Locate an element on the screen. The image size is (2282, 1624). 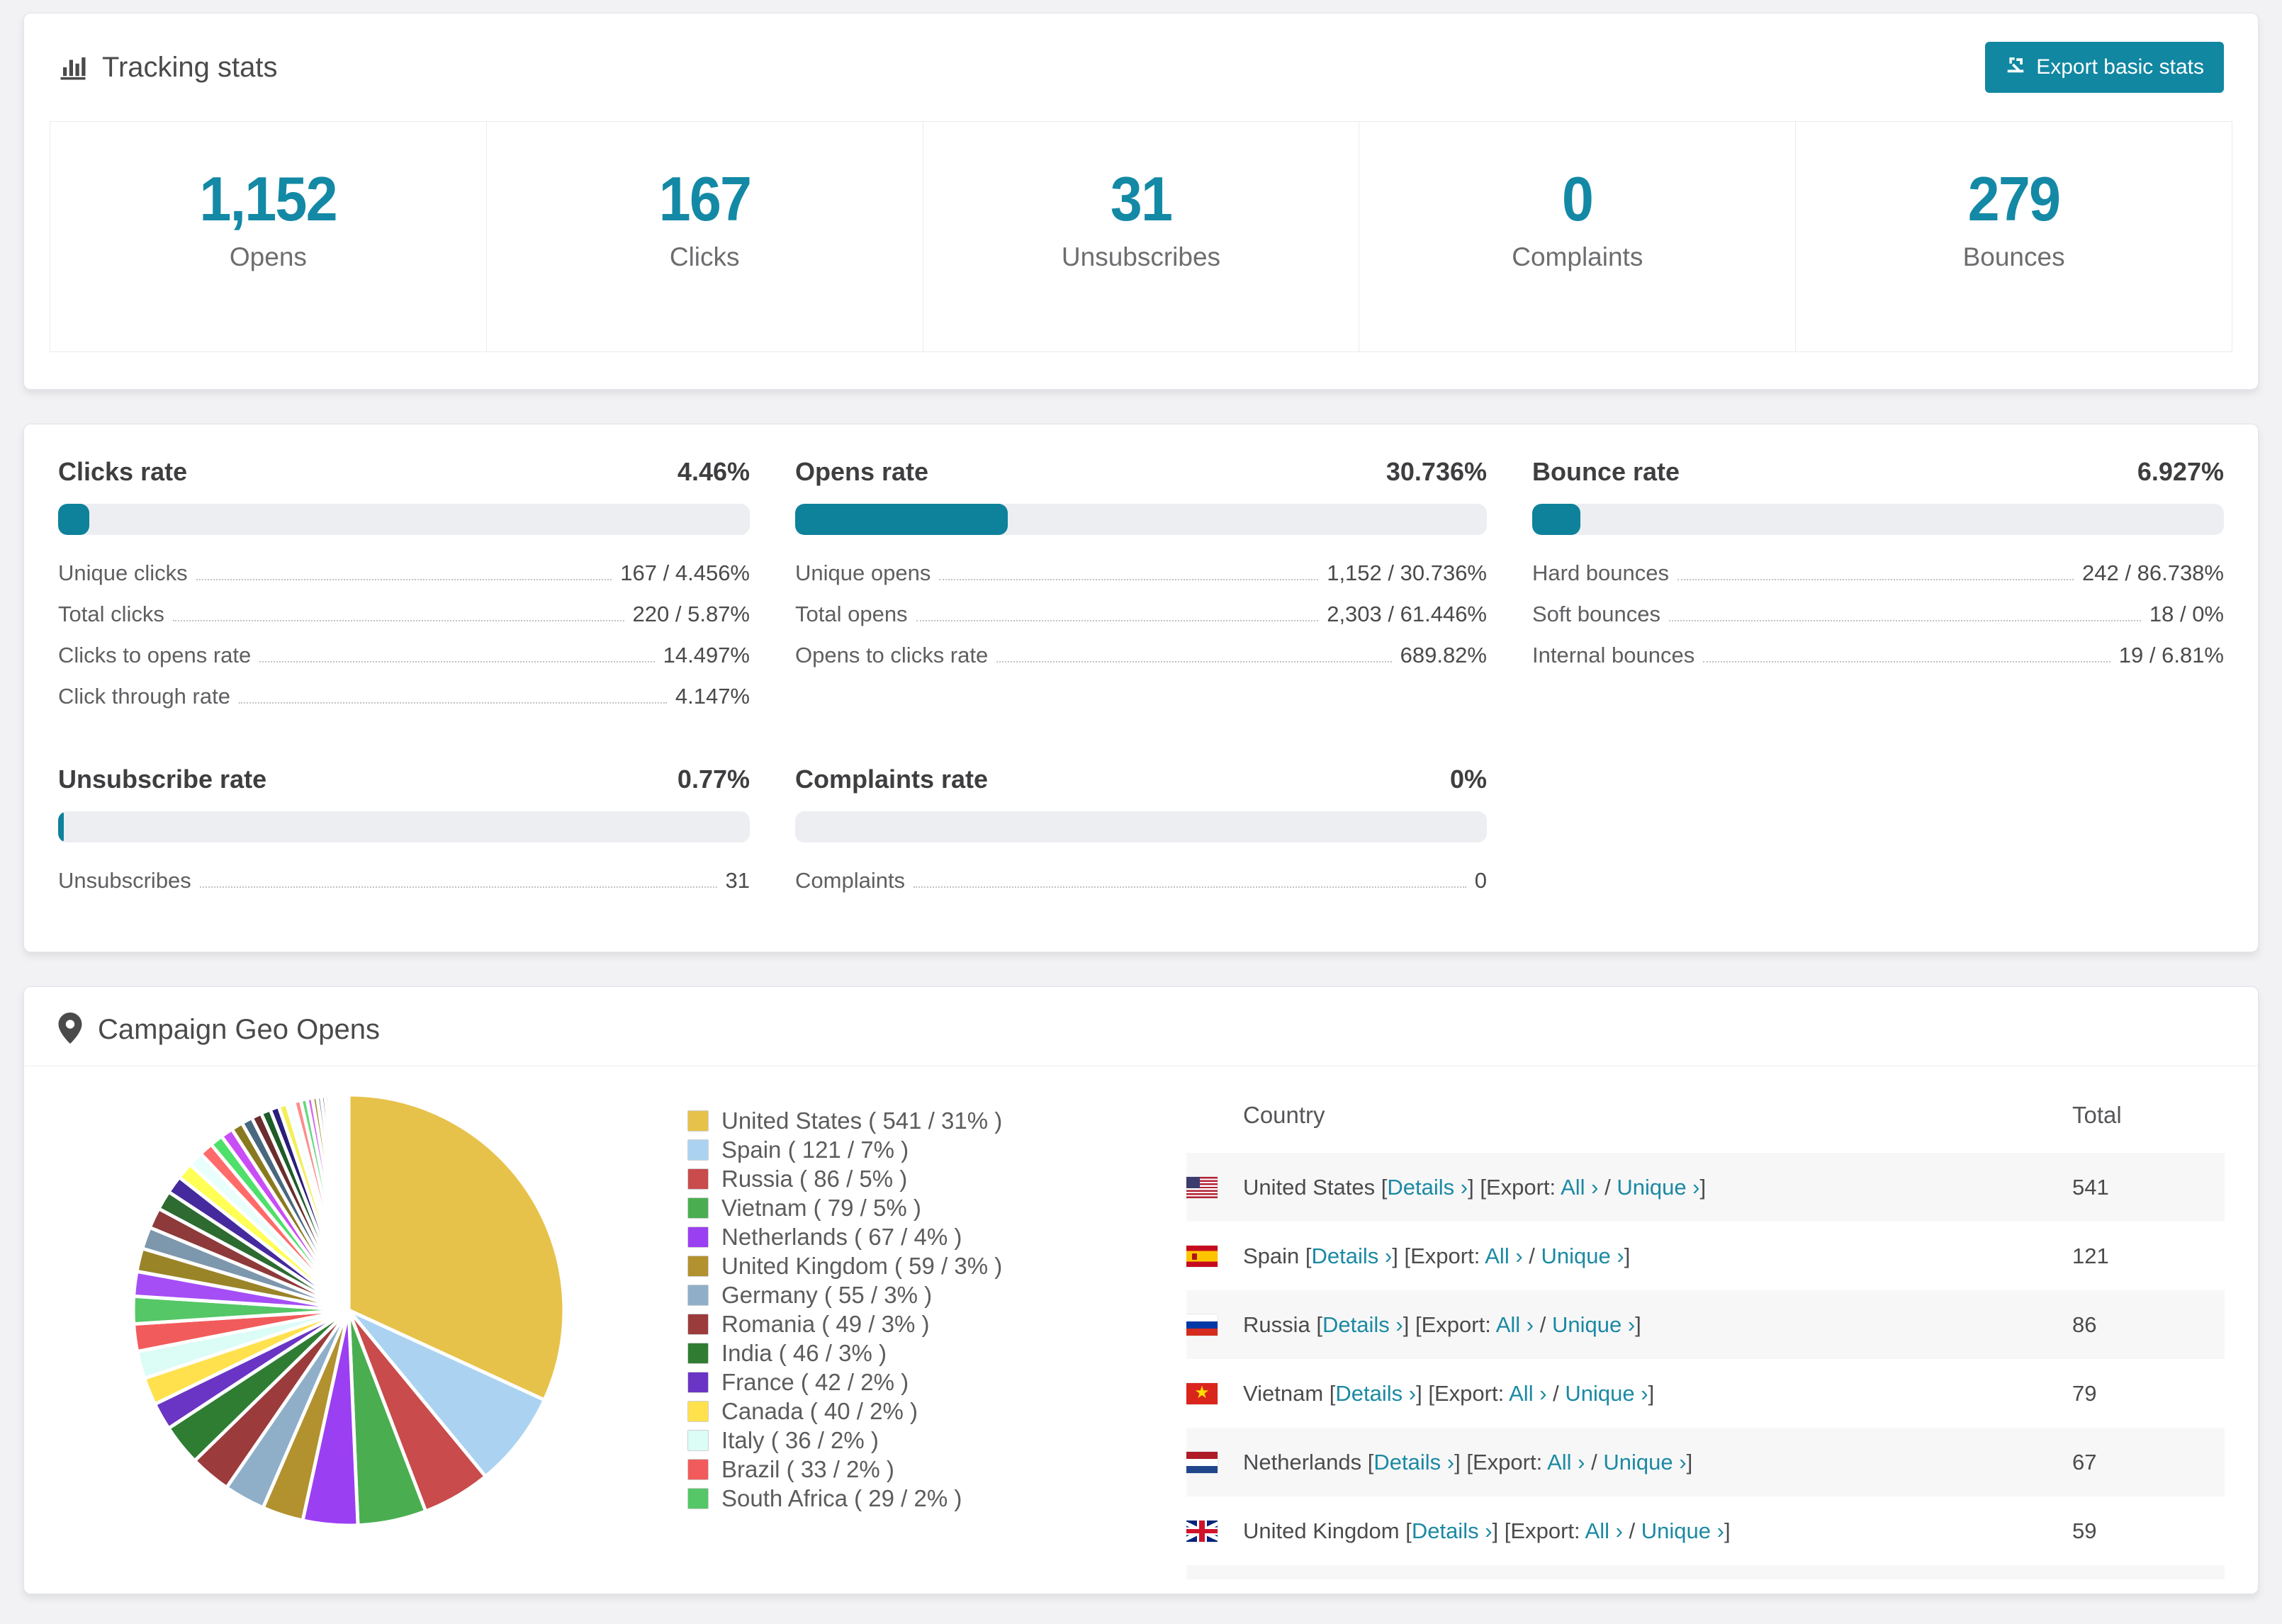
legend-label: Brazil ( 33 / 2% ) is located at coordinates (807, 1469).